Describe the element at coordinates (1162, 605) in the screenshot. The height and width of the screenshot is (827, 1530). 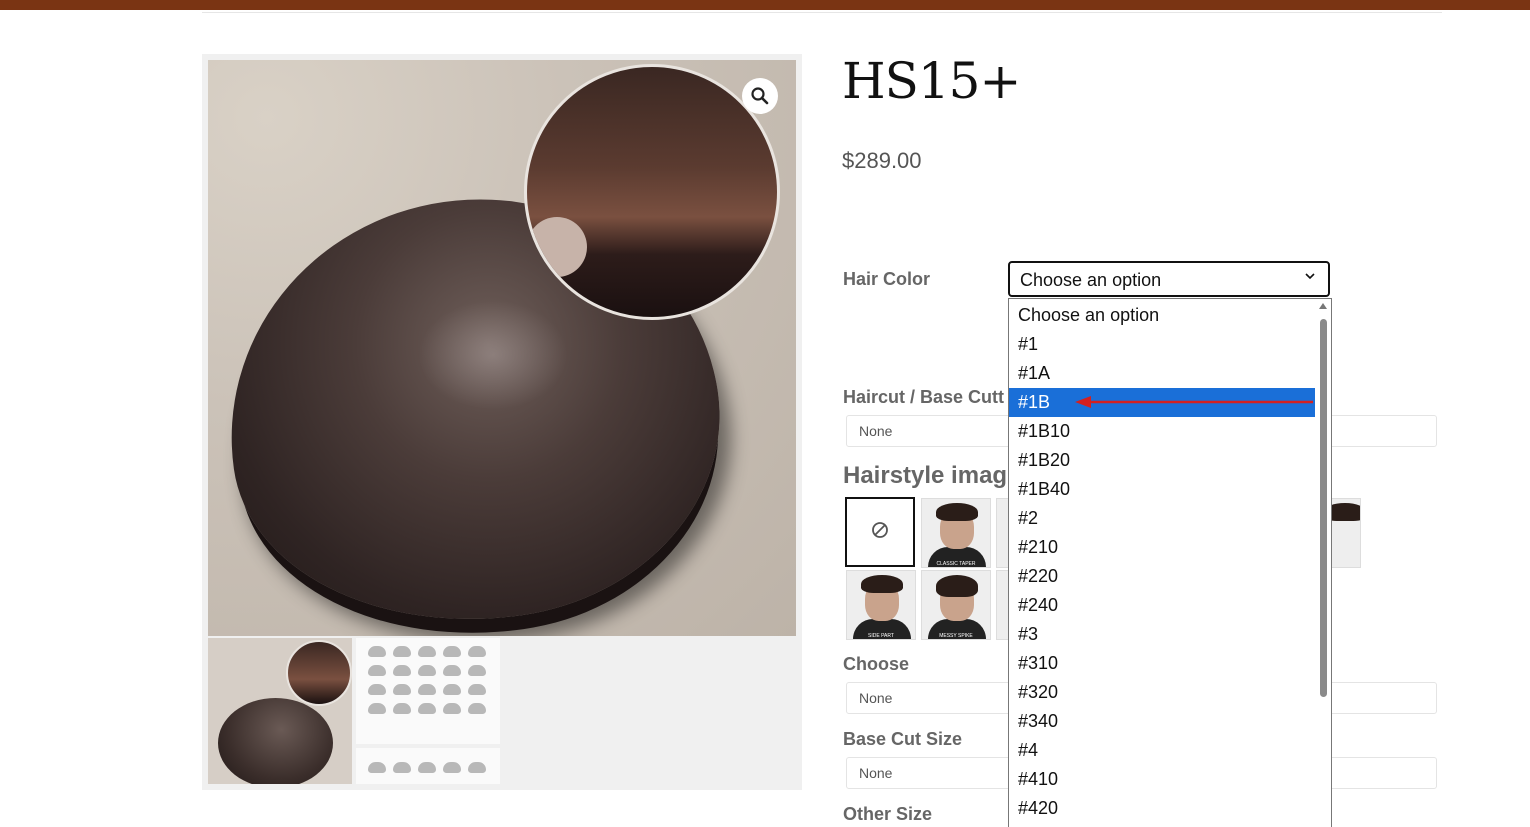
I see `dropdown-option: #240` at that location.